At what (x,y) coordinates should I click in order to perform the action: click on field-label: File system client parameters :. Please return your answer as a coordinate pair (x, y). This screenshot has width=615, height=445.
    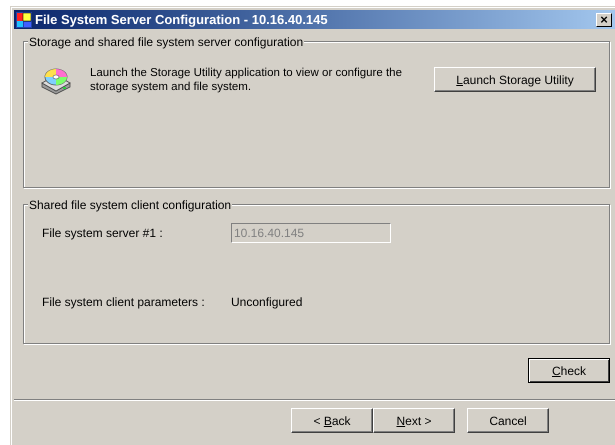
    Looking at the image, I should click on (124, 302).